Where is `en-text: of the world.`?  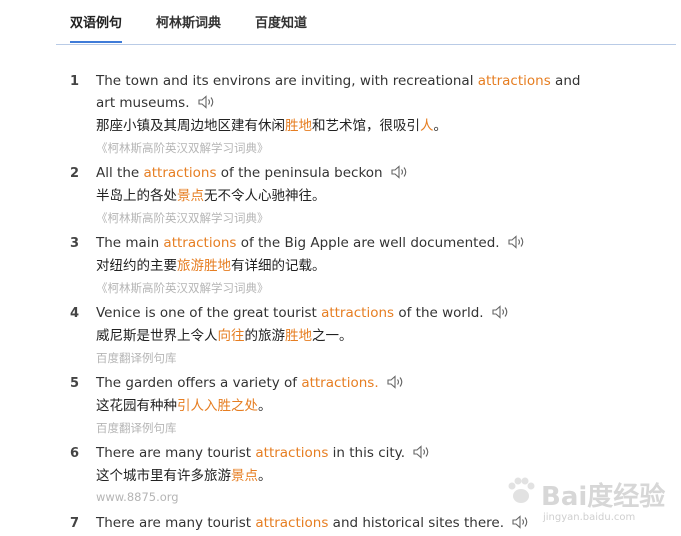 en-text: of the world. is located at coordinates (439, 313).